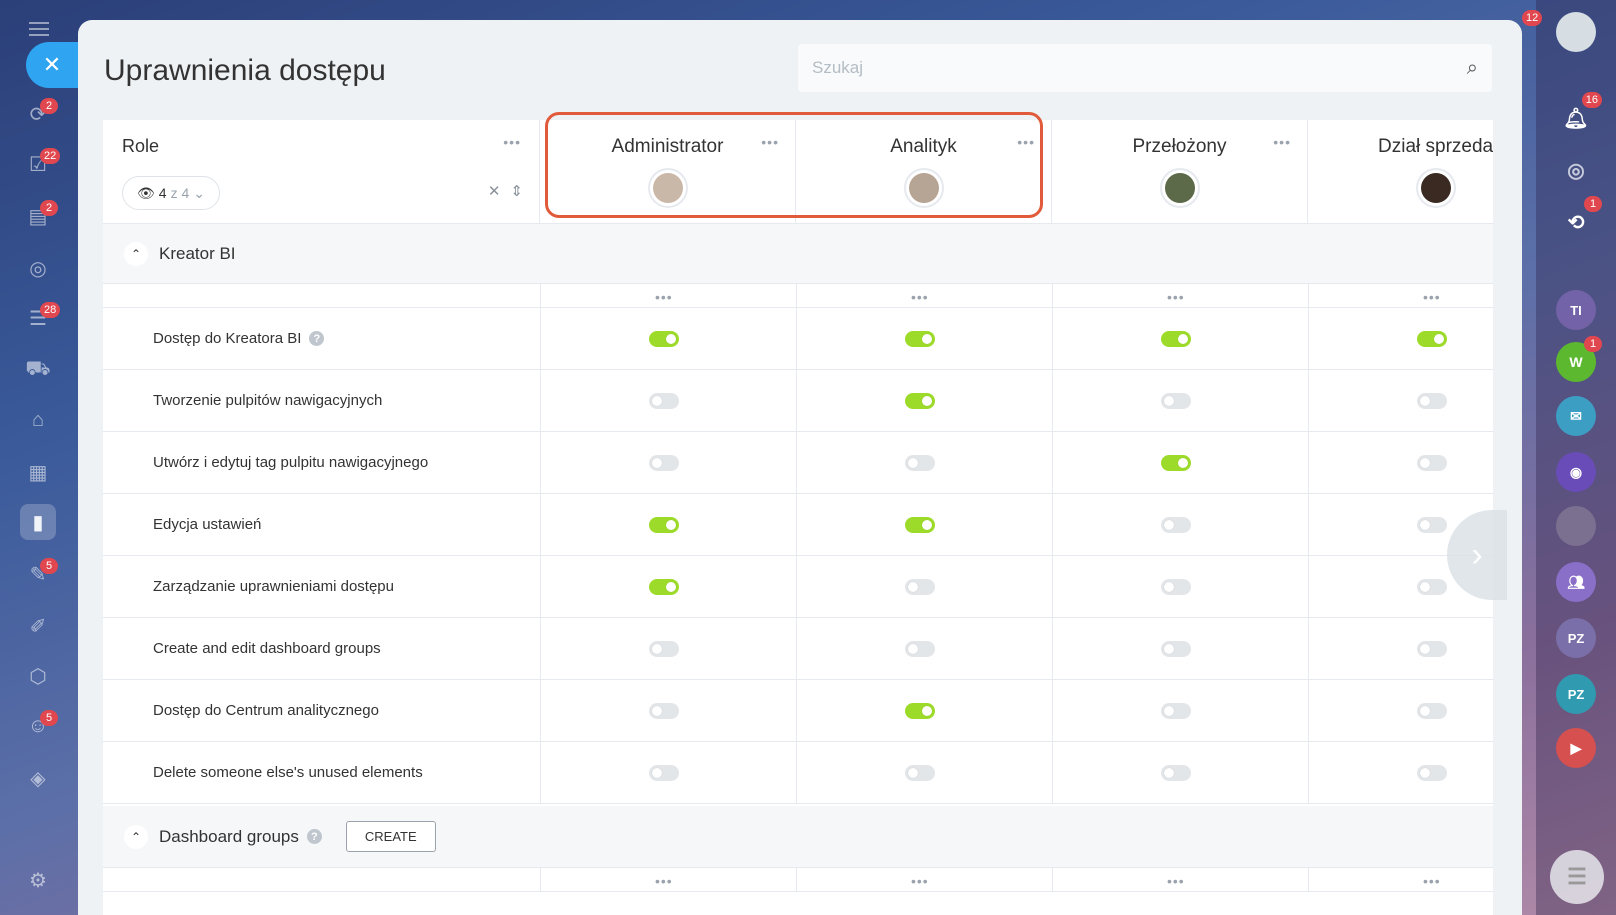  What do you see at coordinates (39, 574) in the screenshot?
I see `nav-docs-icon: ✎ 5` at bounding box center [39, 574].